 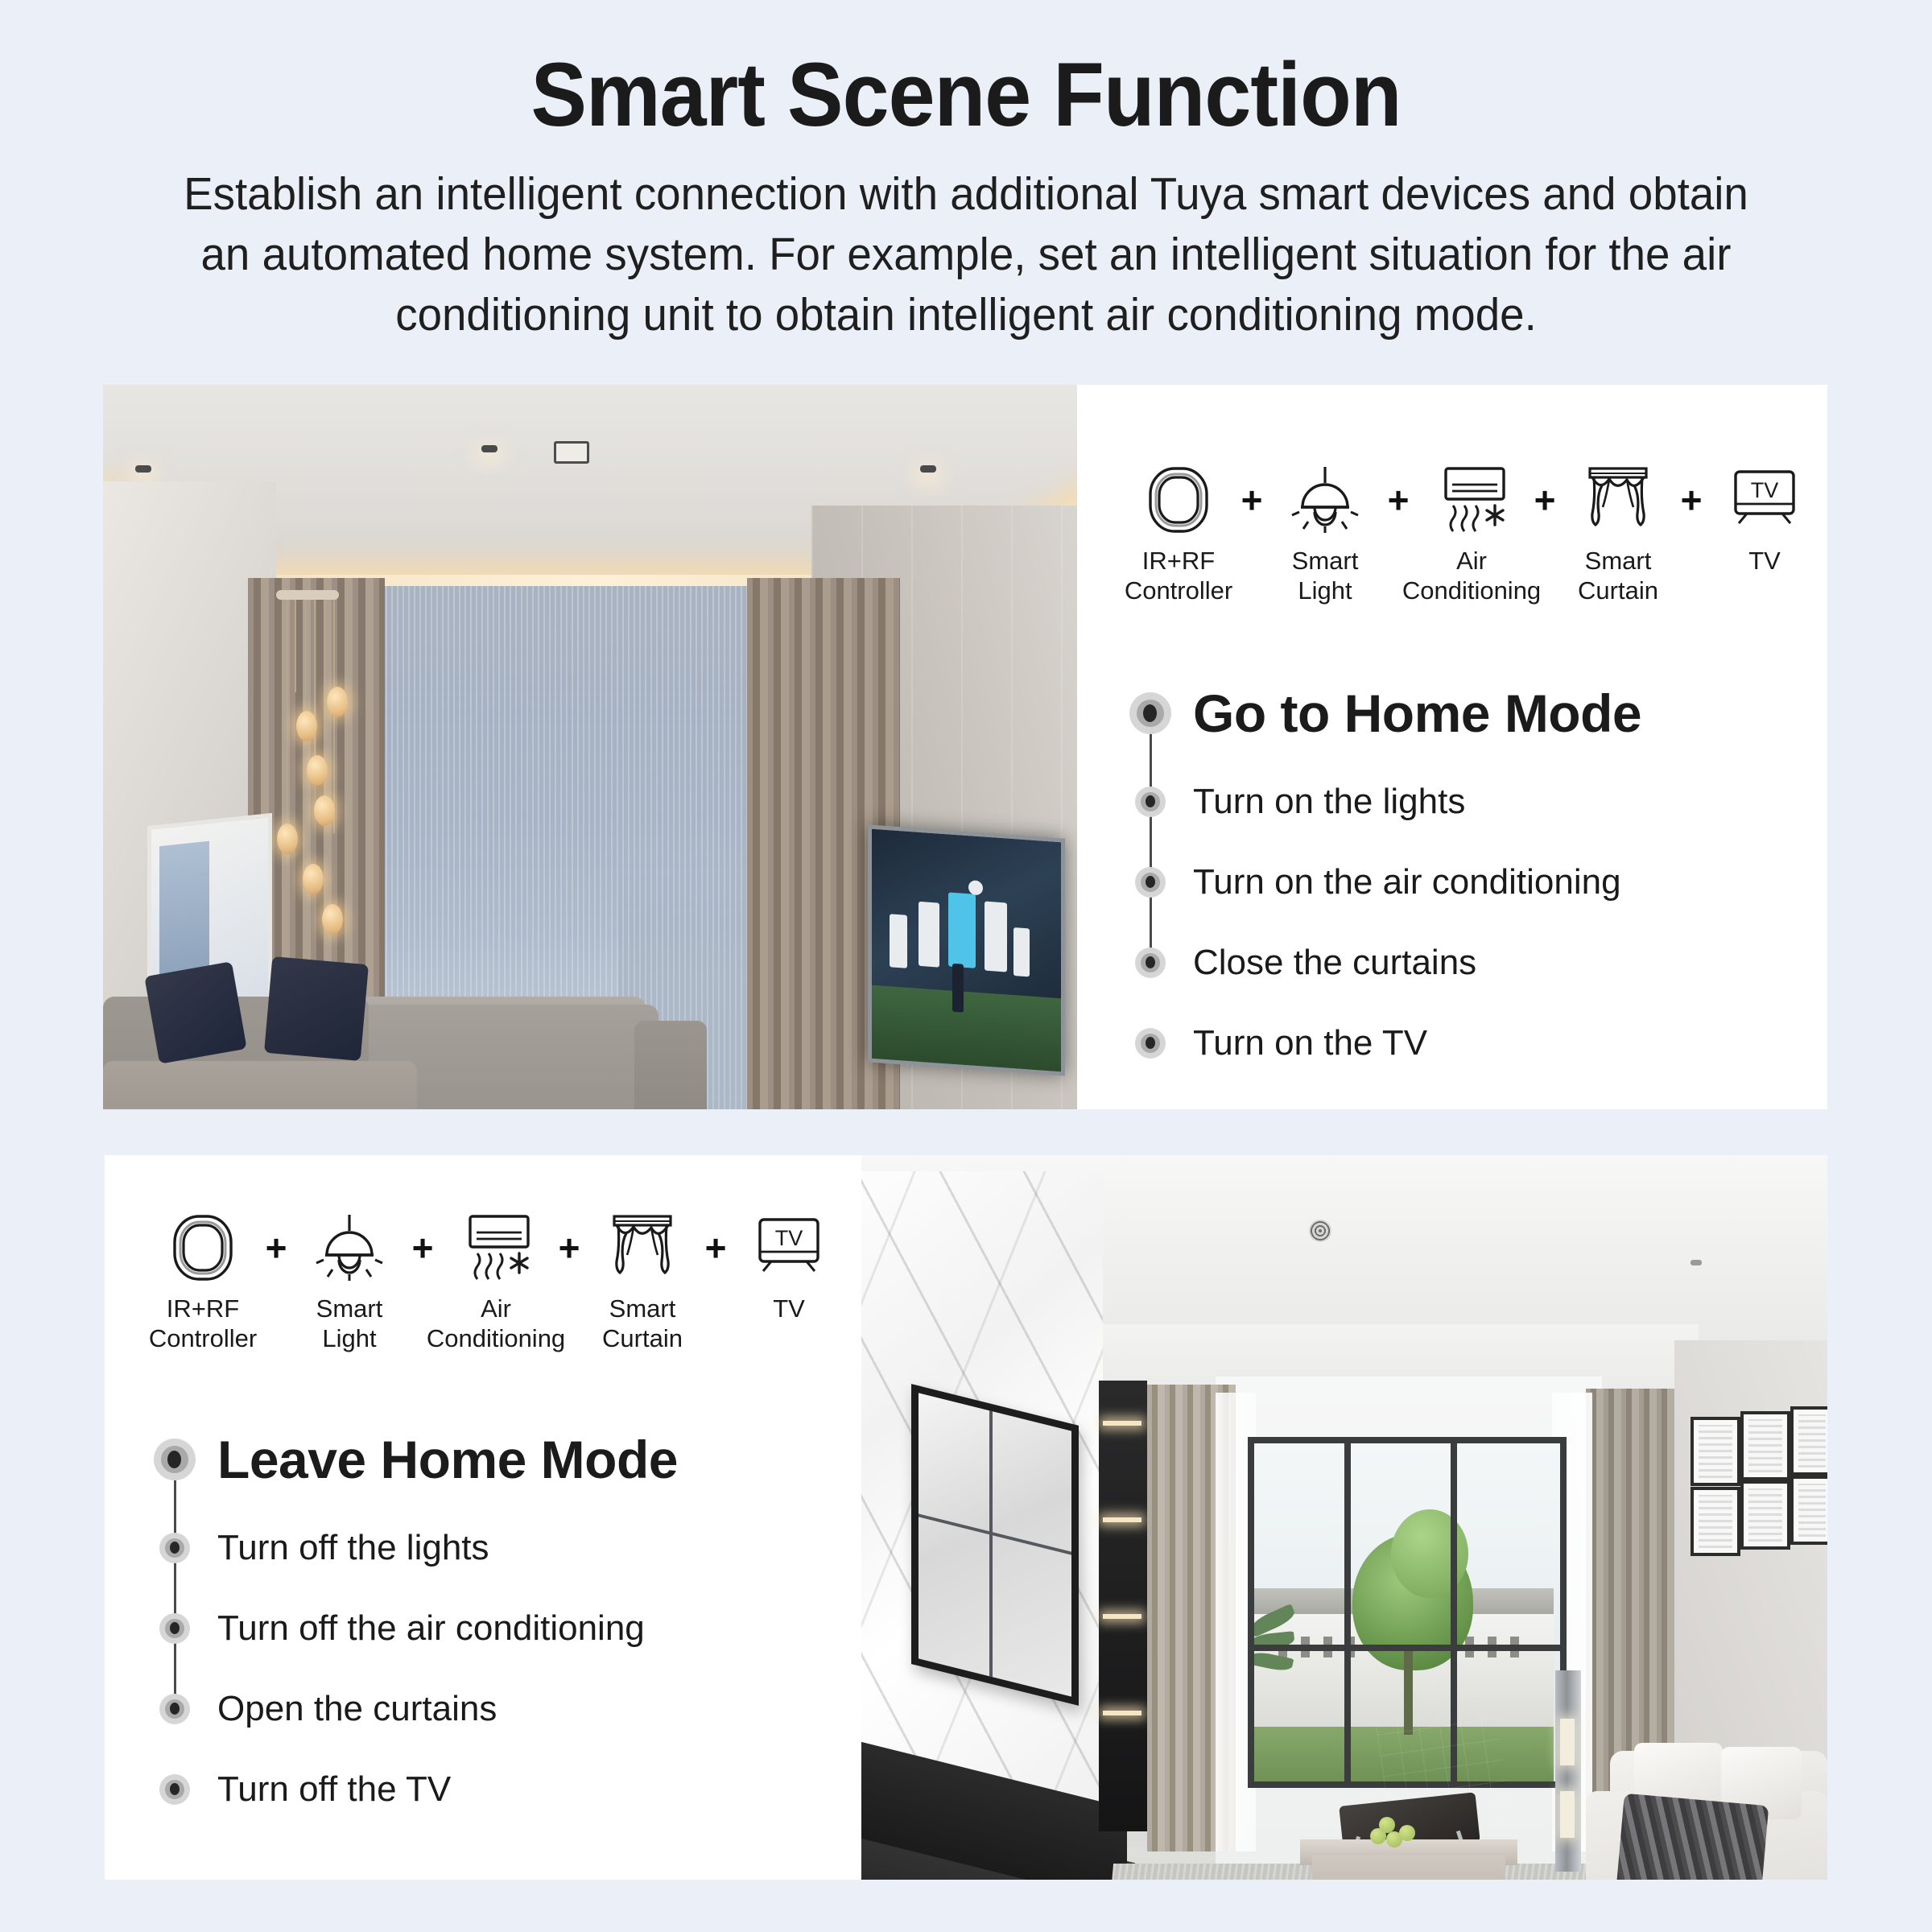 What do you see at coordinates (966, 94) in the screenshot?
I see `page-title: Smart Scene Function` at bounding box center [966, 94].